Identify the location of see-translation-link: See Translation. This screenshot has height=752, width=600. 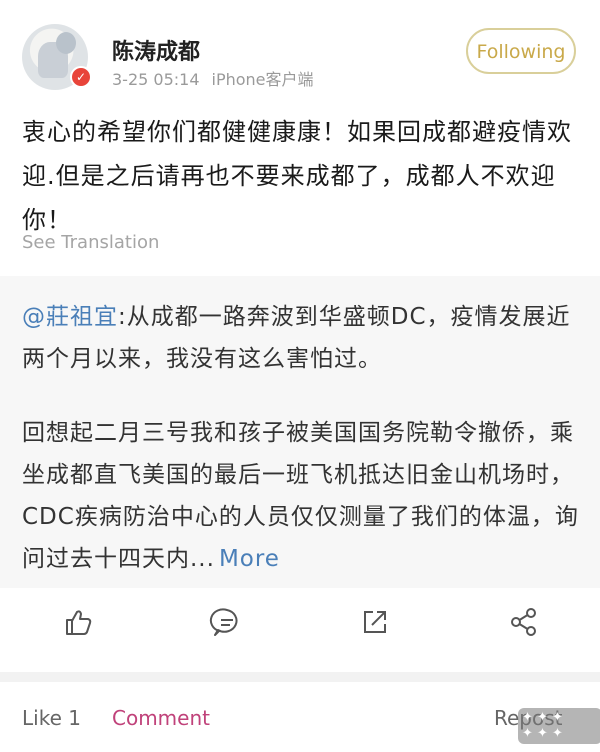
(90, 242).